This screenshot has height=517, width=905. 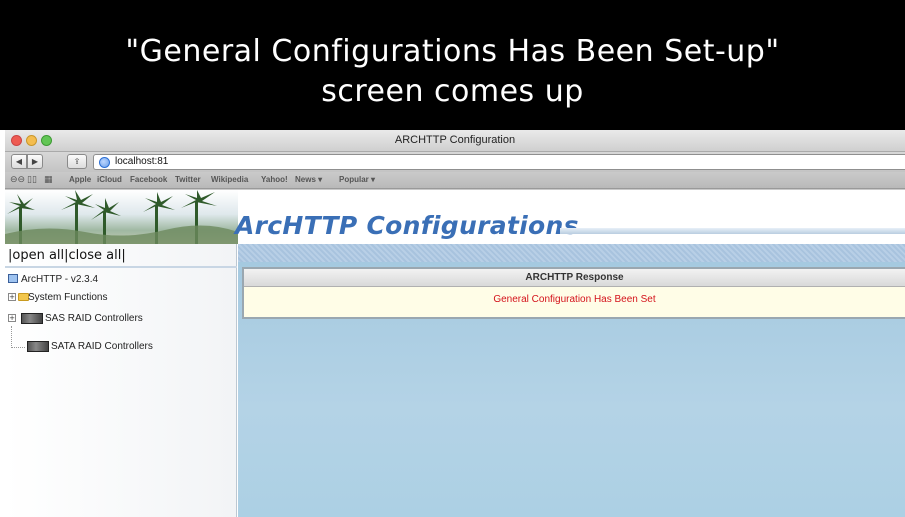 I want to click on response-header: ARCHTTP Response, so click(x=574, y=278).